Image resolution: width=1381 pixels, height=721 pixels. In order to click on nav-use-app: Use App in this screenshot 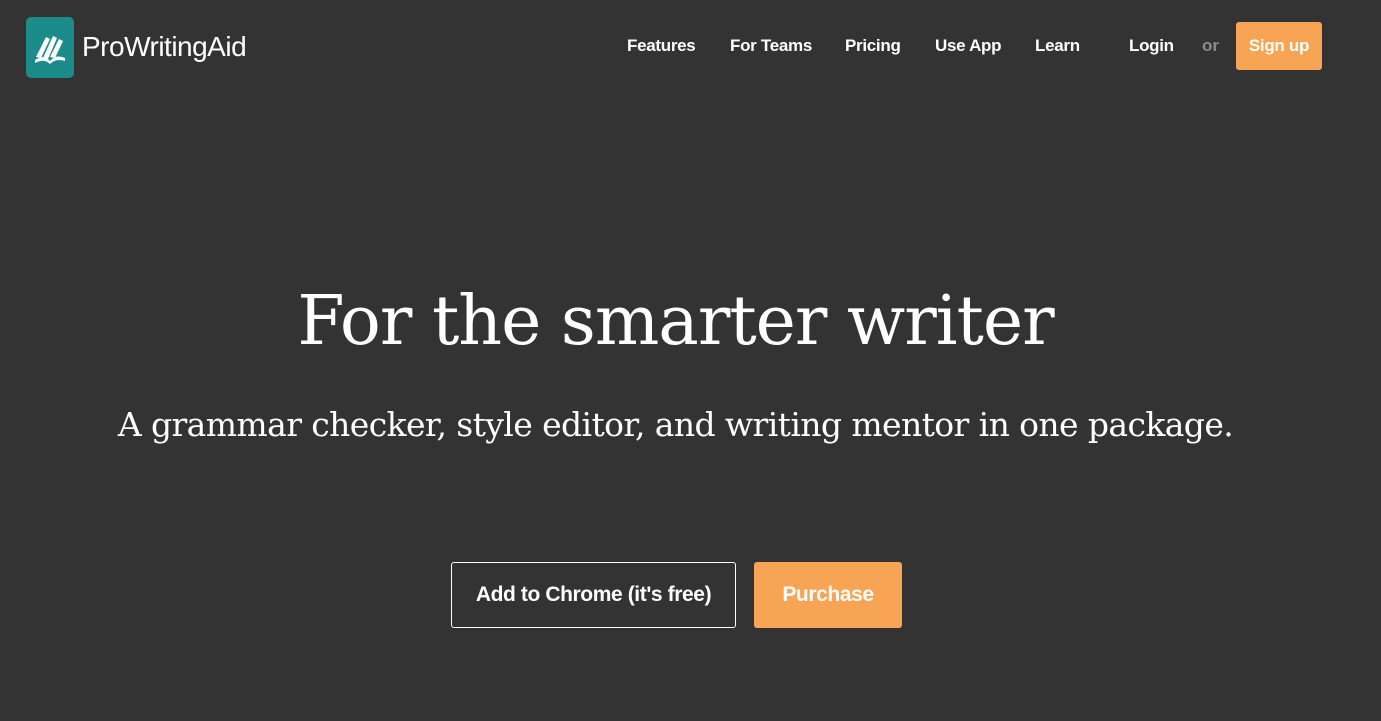, I will do `click(968, 46)`.